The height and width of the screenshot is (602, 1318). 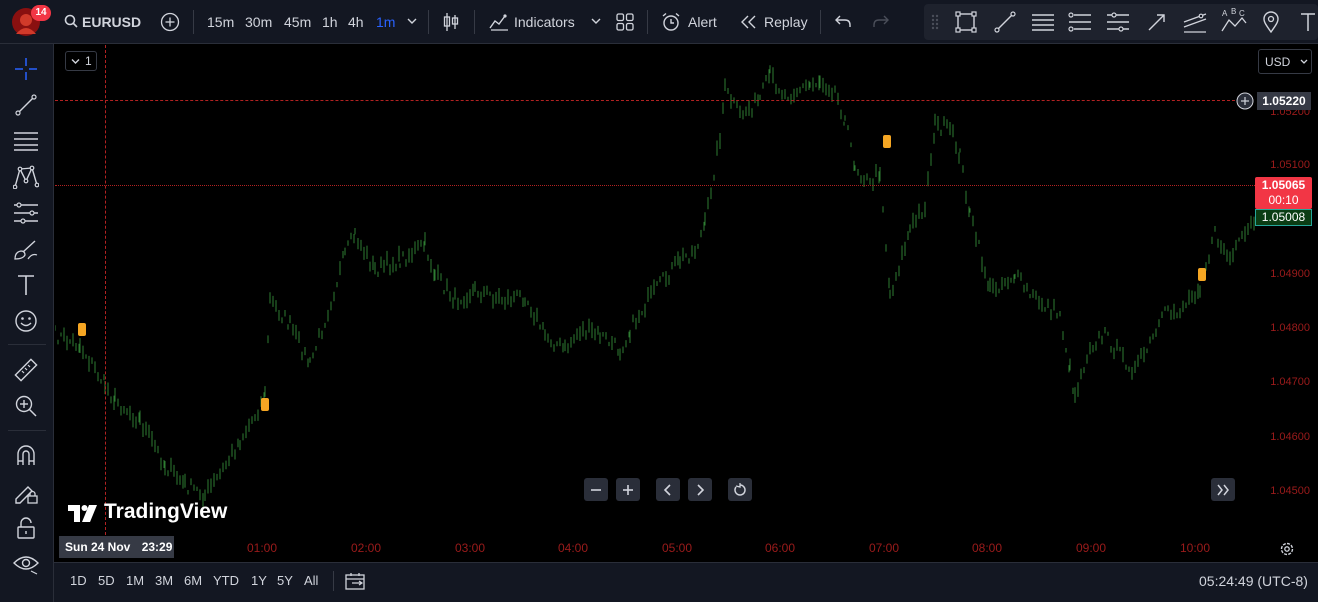 What do you see at coordinates (544, 22) in the screenshot?
I see `indicators-button: Indicators` at bounding box center [544, 22].